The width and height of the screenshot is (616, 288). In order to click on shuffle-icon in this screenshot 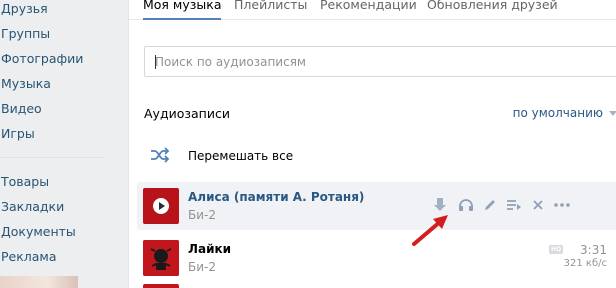, I will do `click(160, 155)`.